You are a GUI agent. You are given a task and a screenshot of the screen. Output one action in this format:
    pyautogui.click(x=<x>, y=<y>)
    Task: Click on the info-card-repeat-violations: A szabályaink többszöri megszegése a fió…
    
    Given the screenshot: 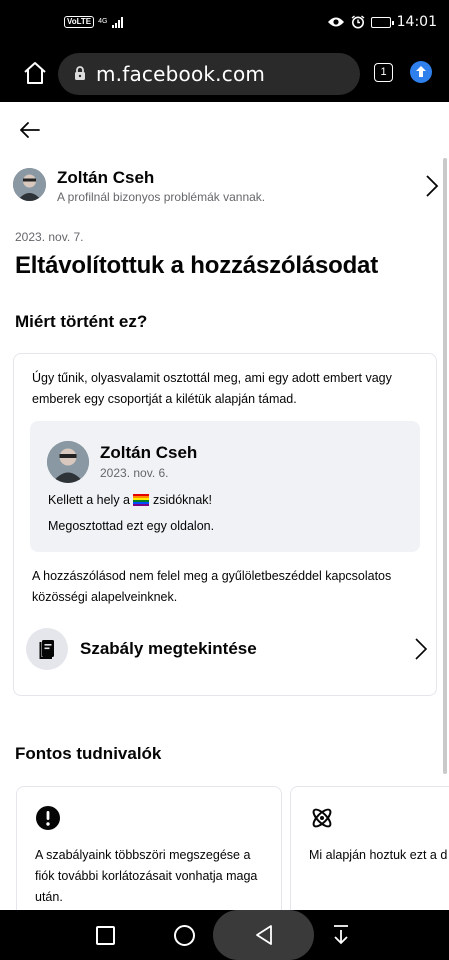 What is the action you would take?
    pyautogui.click(x=149, y=848)
    